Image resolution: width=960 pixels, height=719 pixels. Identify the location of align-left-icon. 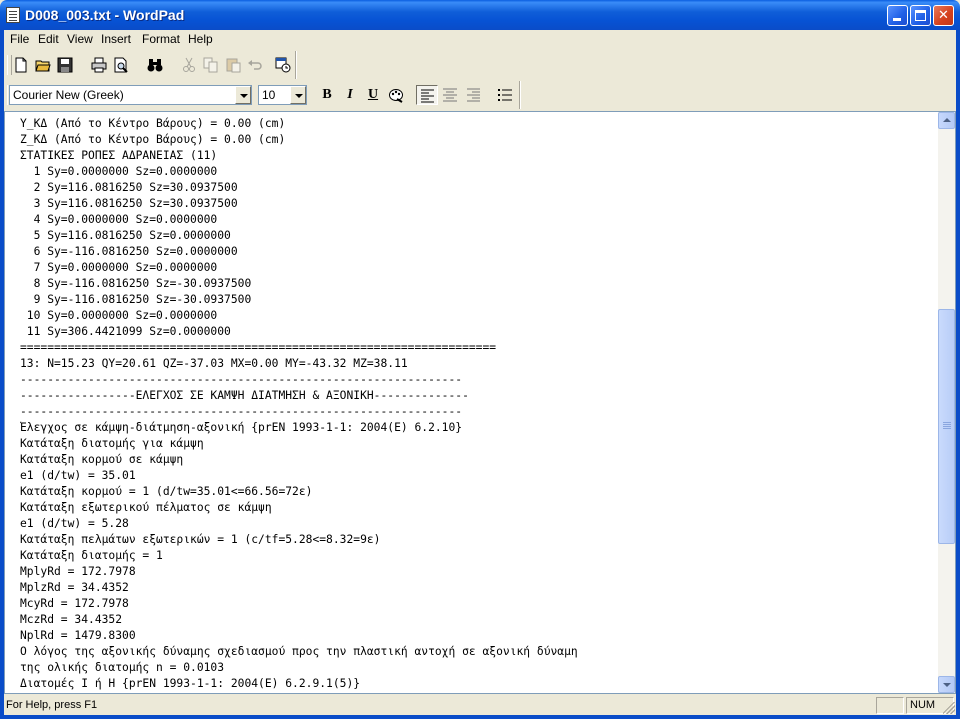
(427, 96).